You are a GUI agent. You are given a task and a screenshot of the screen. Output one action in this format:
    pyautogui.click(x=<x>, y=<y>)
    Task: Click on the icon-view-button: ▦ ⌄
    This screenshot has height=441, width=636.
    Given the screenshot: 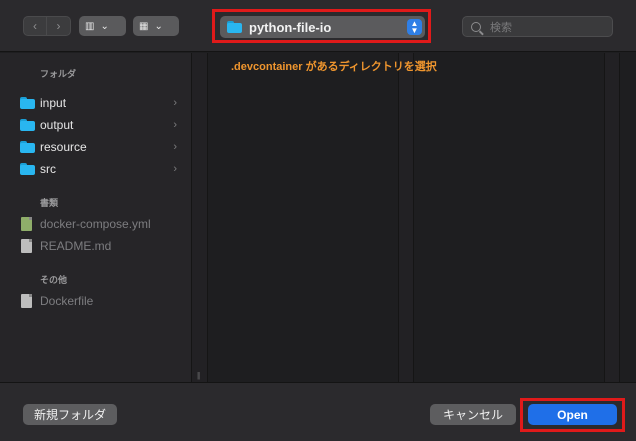 What is the action you would take?
    pyautogui.click(x=156, y=26)
    